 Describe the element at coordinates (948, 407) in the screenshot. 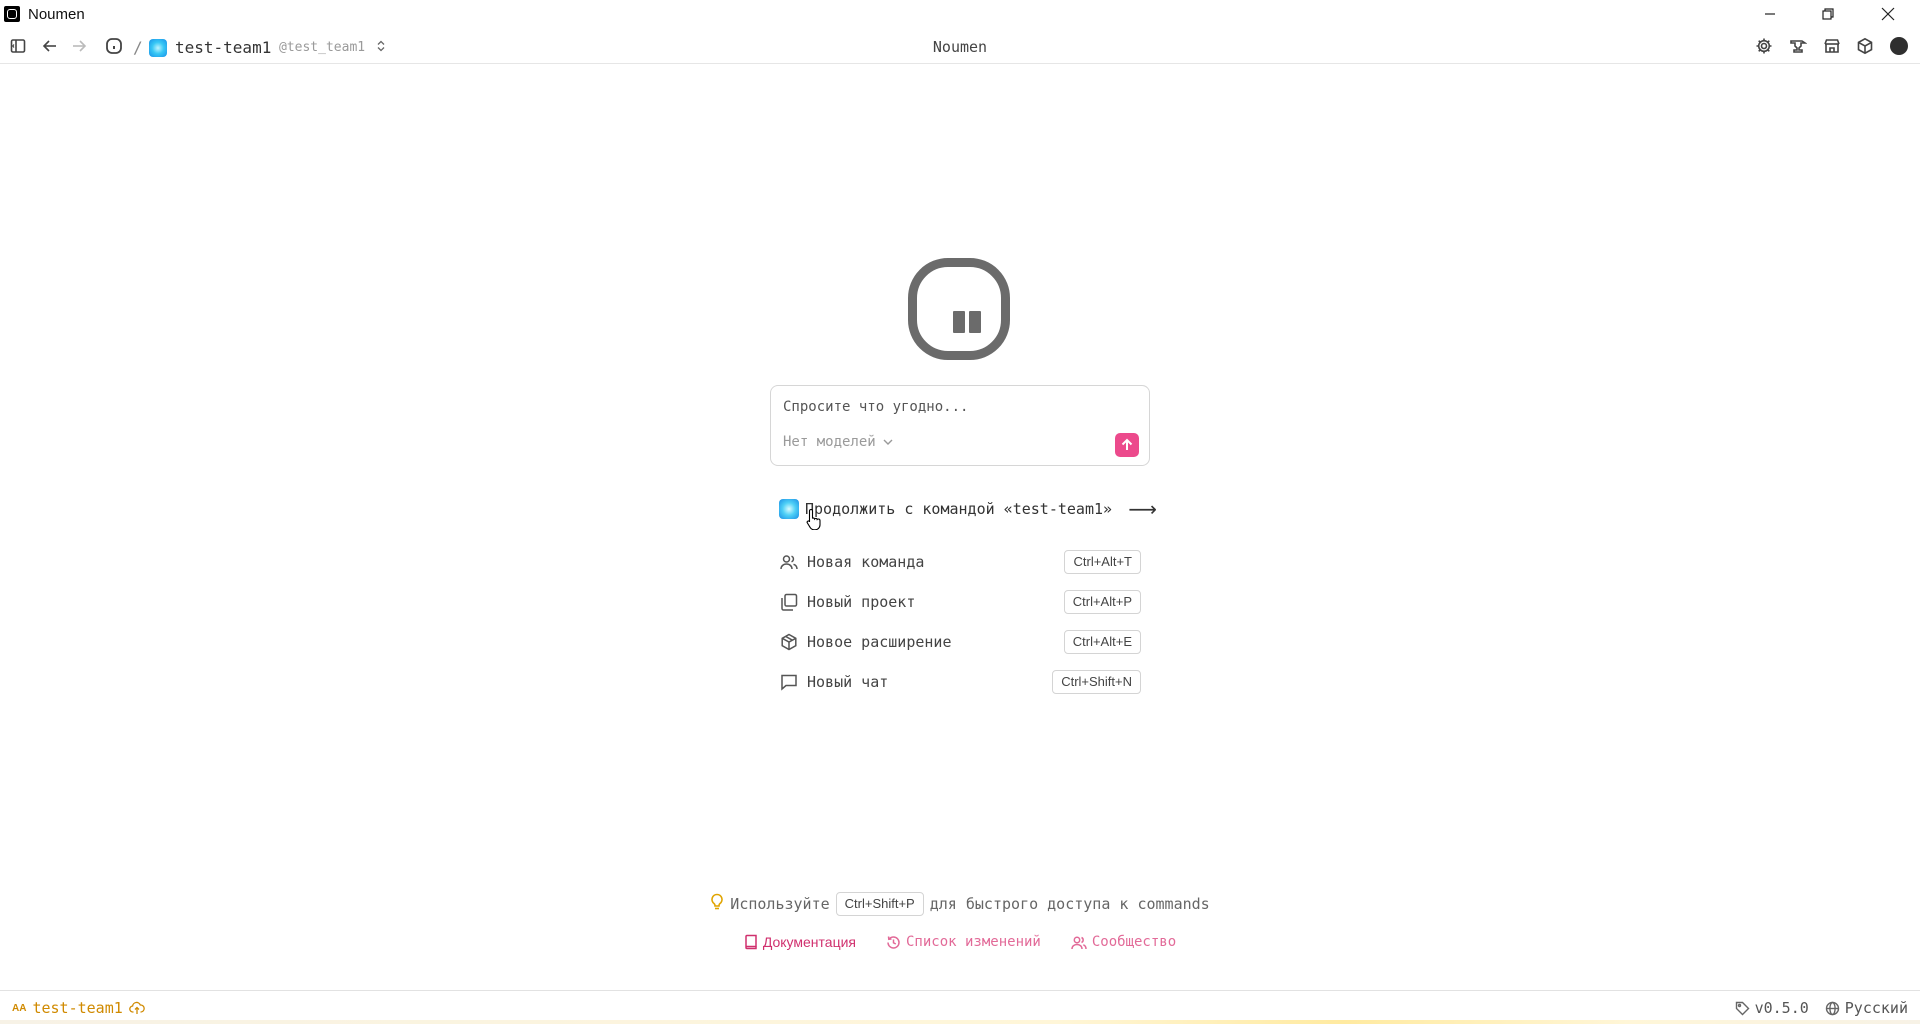

I see `prompt-input` at that location.